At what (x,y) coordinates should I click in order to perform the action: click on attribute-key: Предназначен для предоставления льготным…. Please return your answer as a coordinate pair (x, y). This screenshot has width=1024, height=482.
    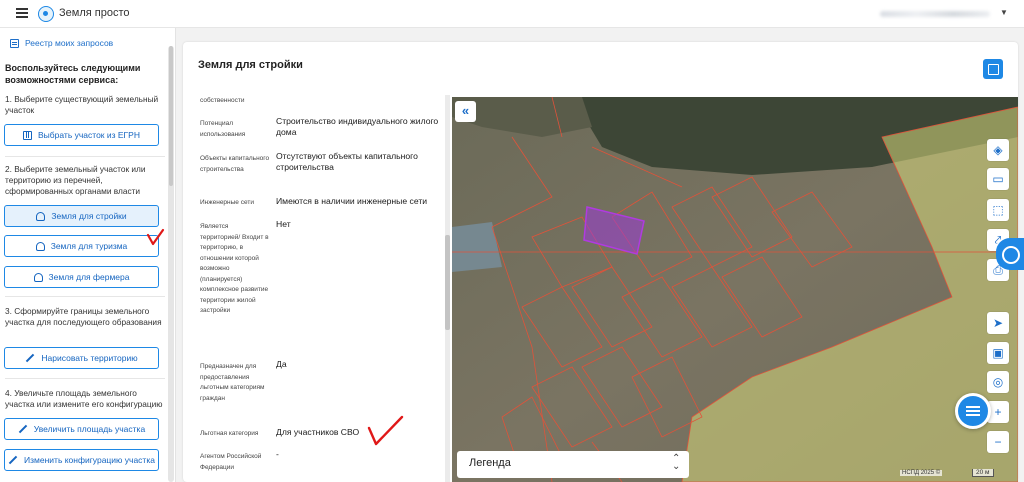
    Looking at the image, I should click on (232, 382).